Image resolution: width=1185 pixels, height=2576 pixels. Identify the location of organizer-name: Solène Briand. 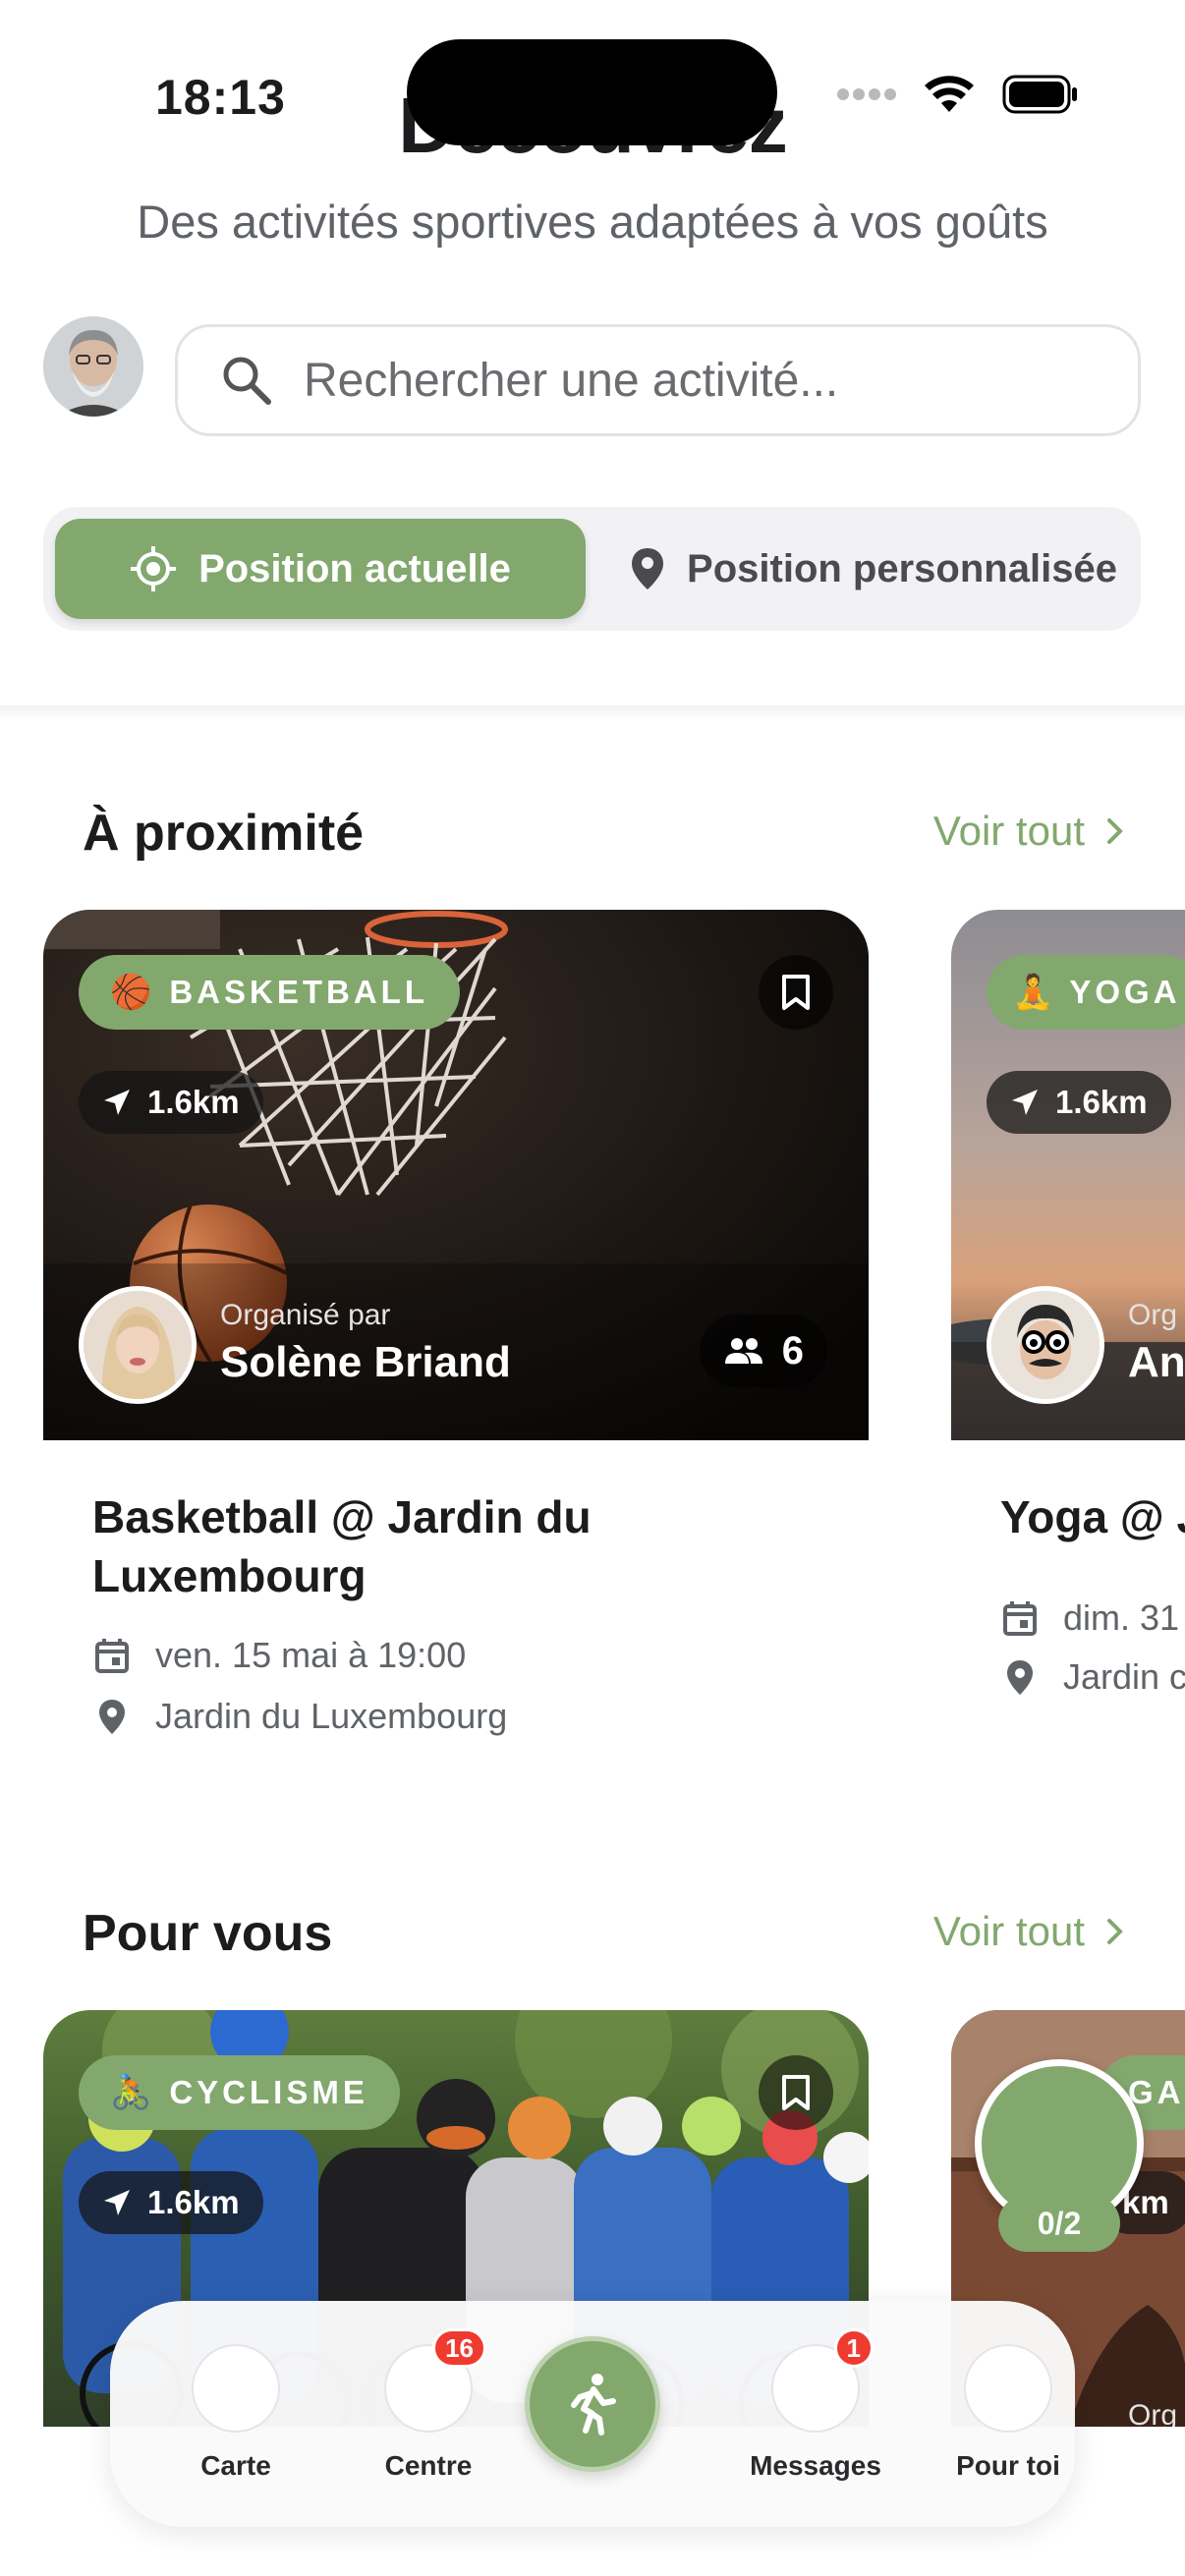
(366, 1362).